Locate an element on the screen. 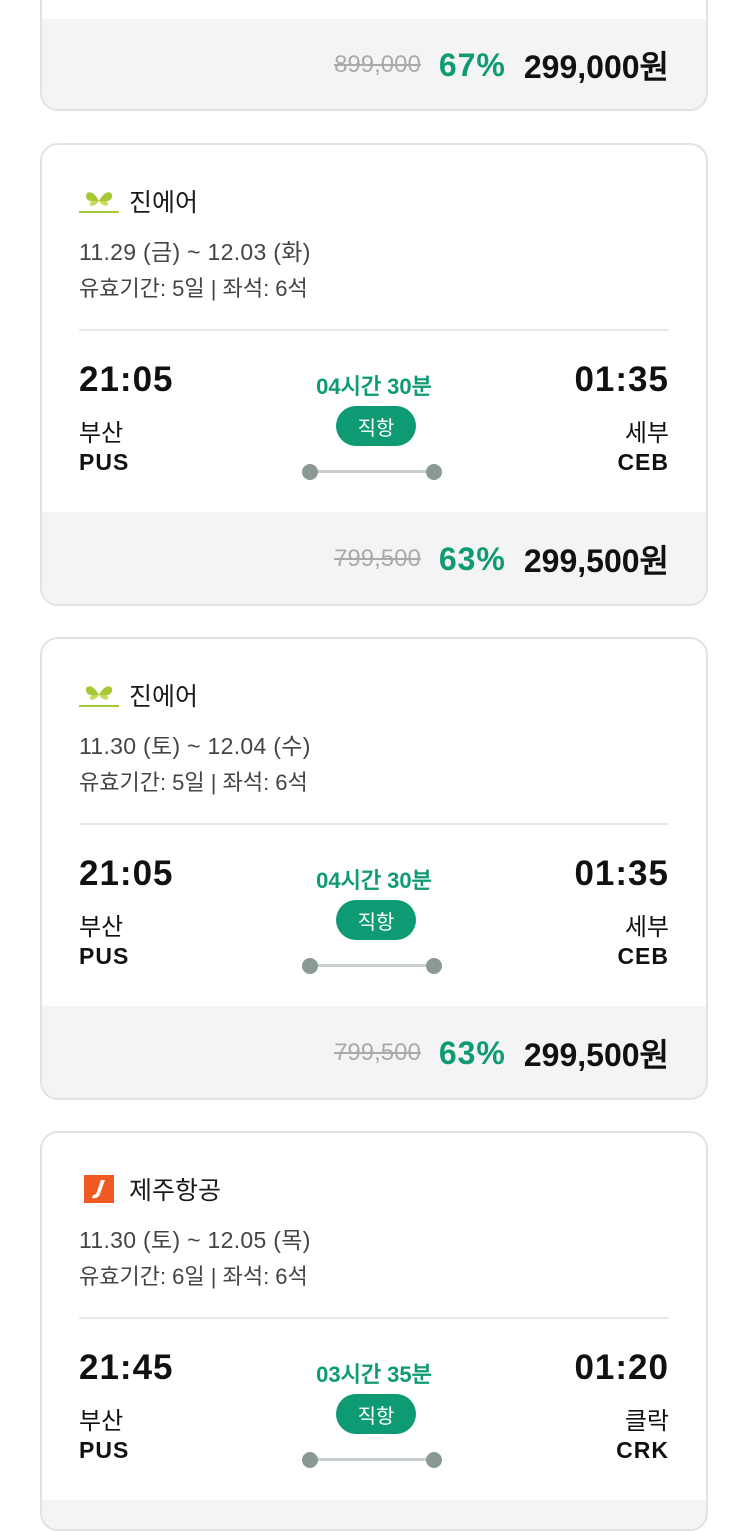 The height and width of the screenshot is (1531, 750). price-bar is located at coordinates (374, 1514).